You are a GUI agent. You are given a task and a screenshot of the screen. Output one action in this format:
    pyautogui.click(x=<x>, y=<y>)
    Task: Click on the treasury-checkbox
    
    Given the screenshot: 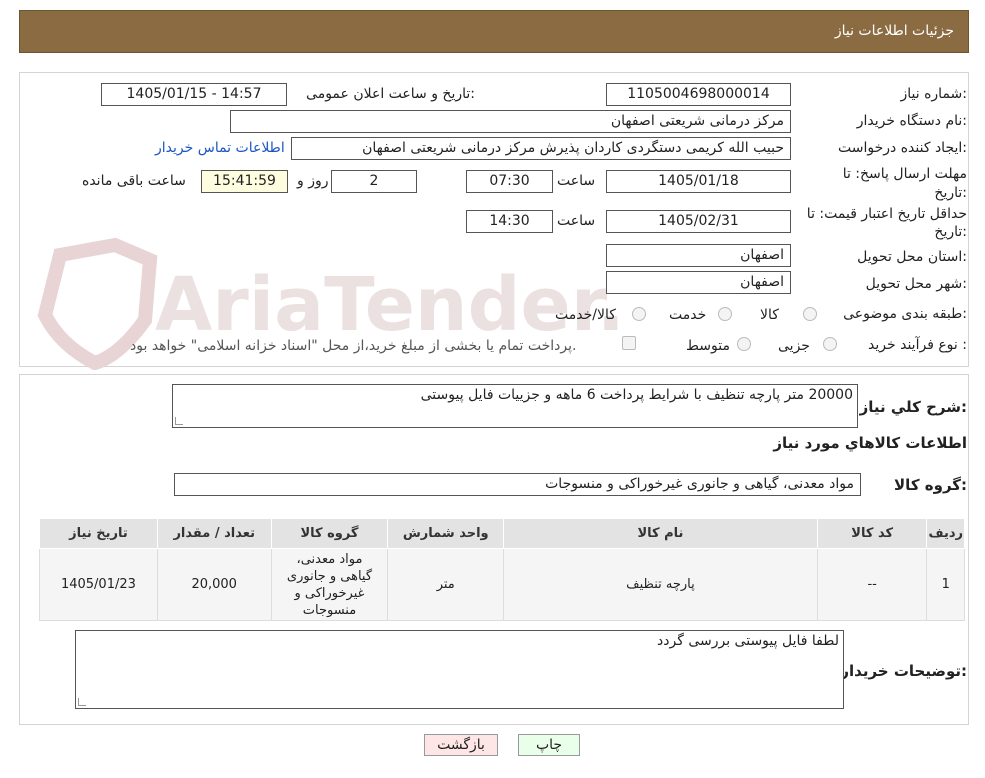 What is the action you would take?
    pyautogui.click(x=629, y=343)
    